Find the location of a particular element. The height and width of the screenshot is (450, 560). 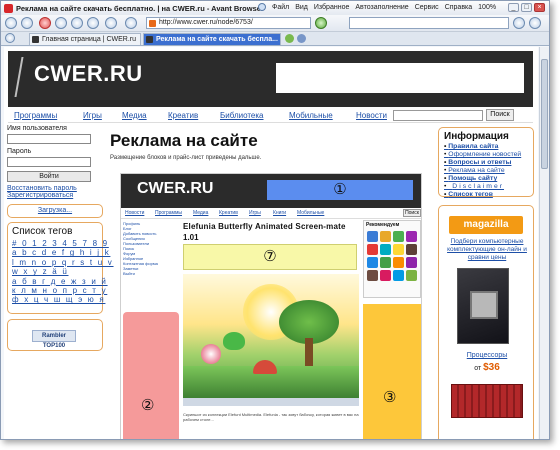

minimize-button: _ is located at coordinates (513, 7).